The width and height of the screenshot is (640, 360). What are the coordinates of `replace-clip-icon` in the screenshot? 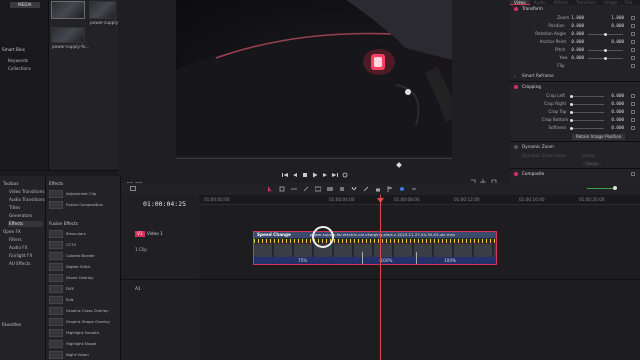 It's located at (342, 189).